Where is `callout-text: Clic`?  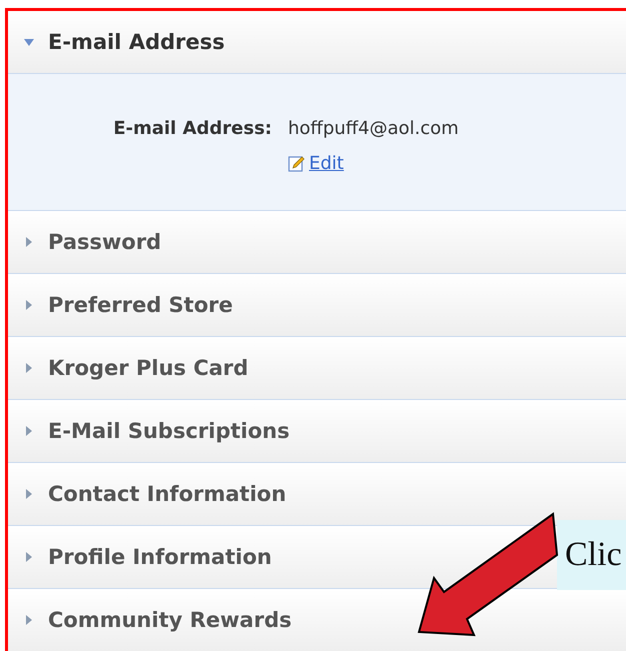 callout-text: Clic is located at coordinates (591, 555).